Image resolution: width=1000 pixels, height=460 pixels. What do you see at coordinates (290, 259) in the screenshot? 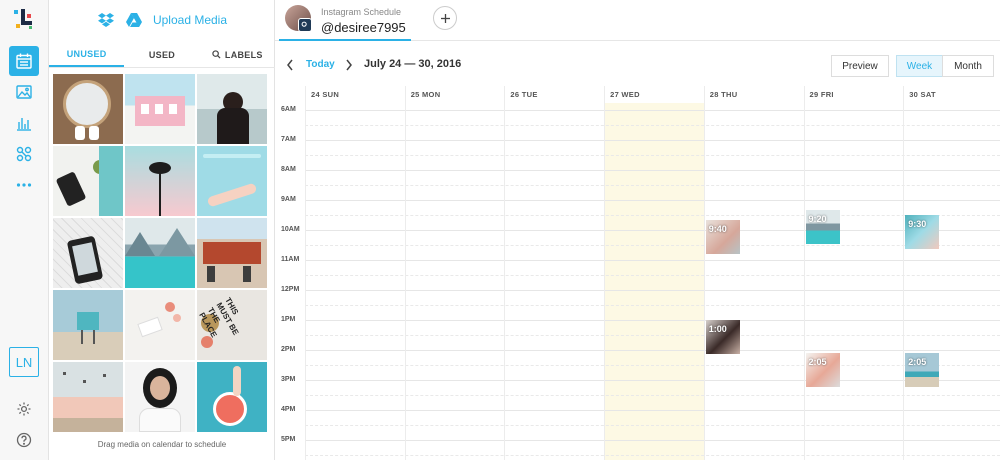
I see `hour-label: 11AM` at bounding box center [290, 259].